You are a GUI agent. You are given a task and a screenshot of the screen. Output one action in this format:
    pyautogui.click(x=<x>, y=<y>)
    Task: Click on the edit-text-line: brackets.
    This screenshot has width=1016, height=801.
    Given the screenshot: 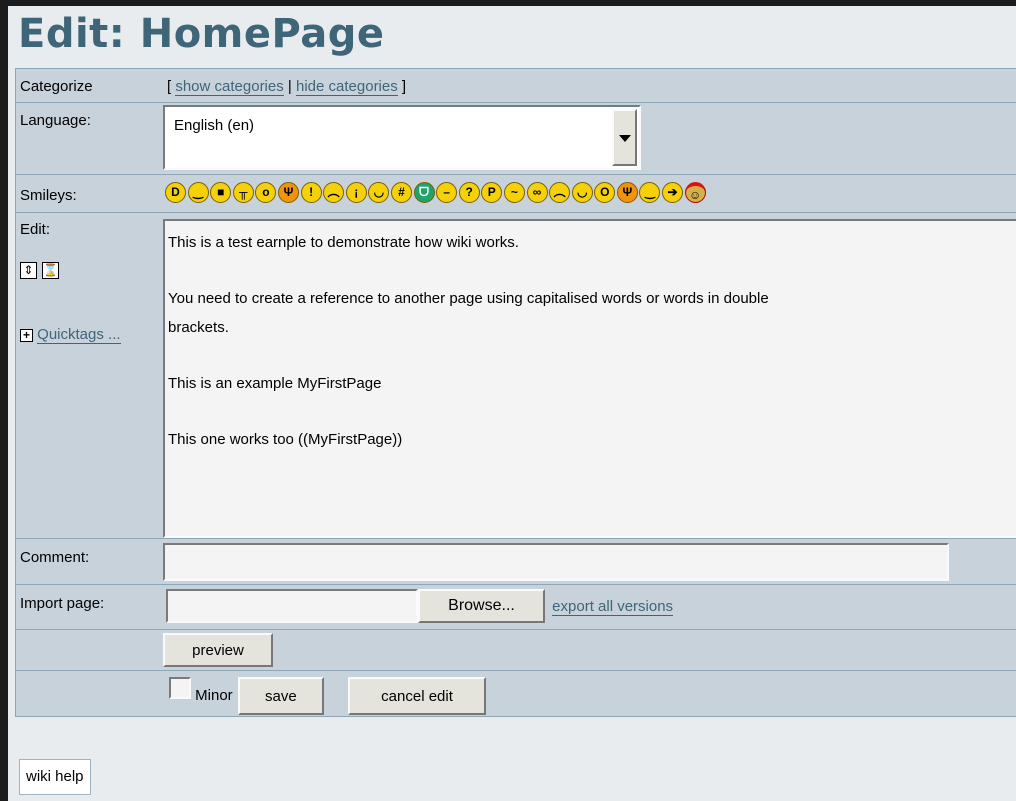 What is the action you would take?
    pyautogui.click(x=198, y=327)
    